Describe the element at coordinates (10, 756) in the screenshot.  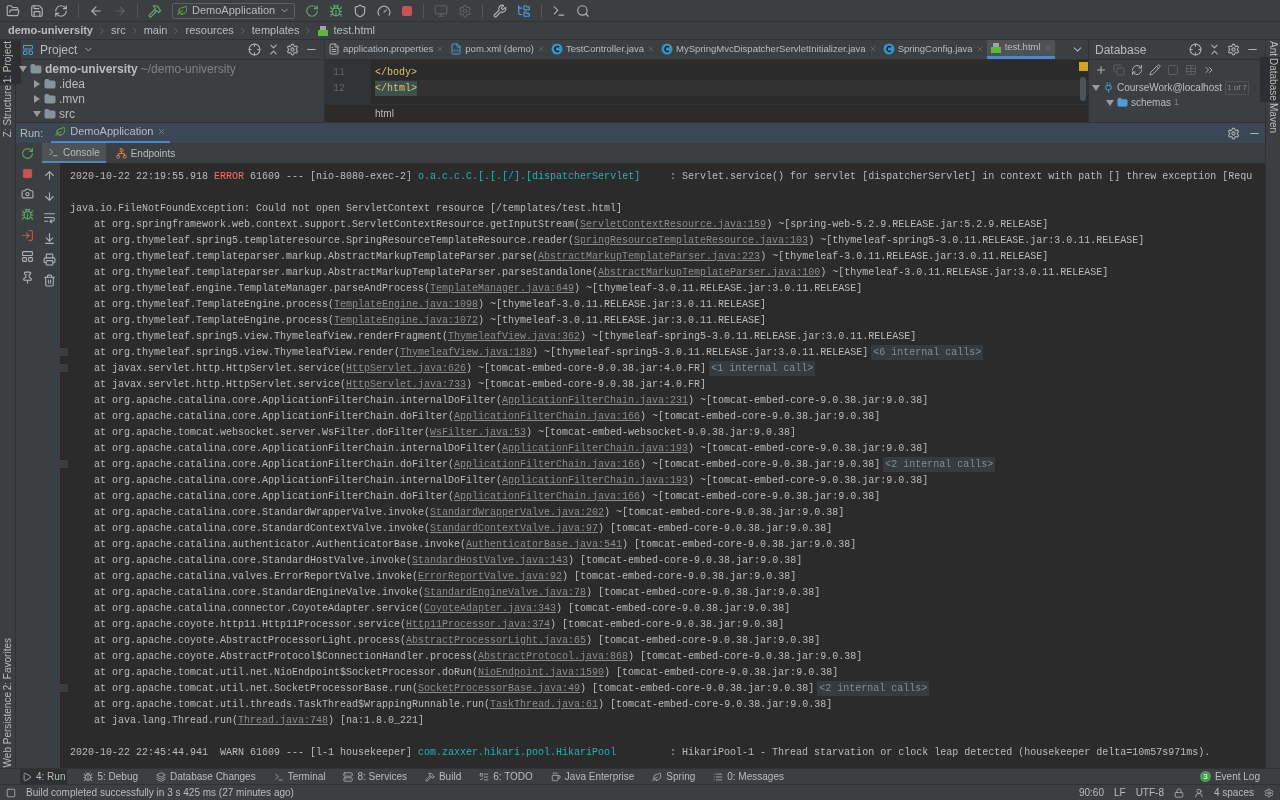
I see `tool-window-tab: Web` at that location.